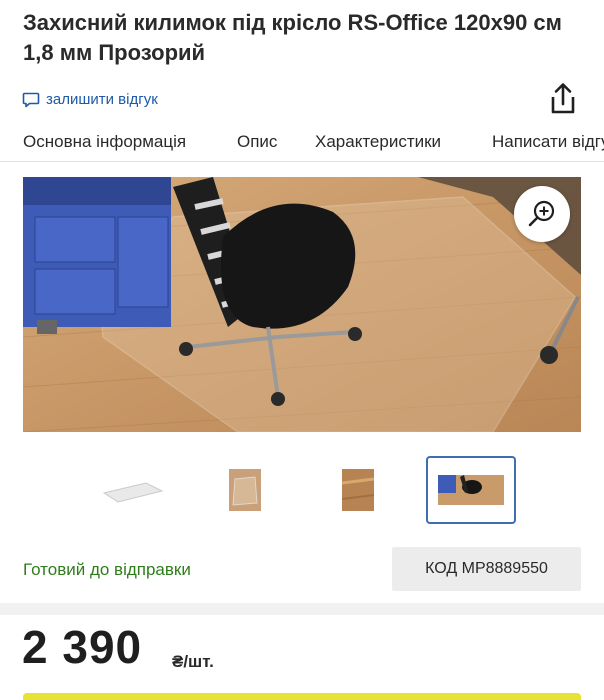 This screenshot has width=604, height=700. I want to click on tab-main-info: Основна інформація, so click(104, 142).